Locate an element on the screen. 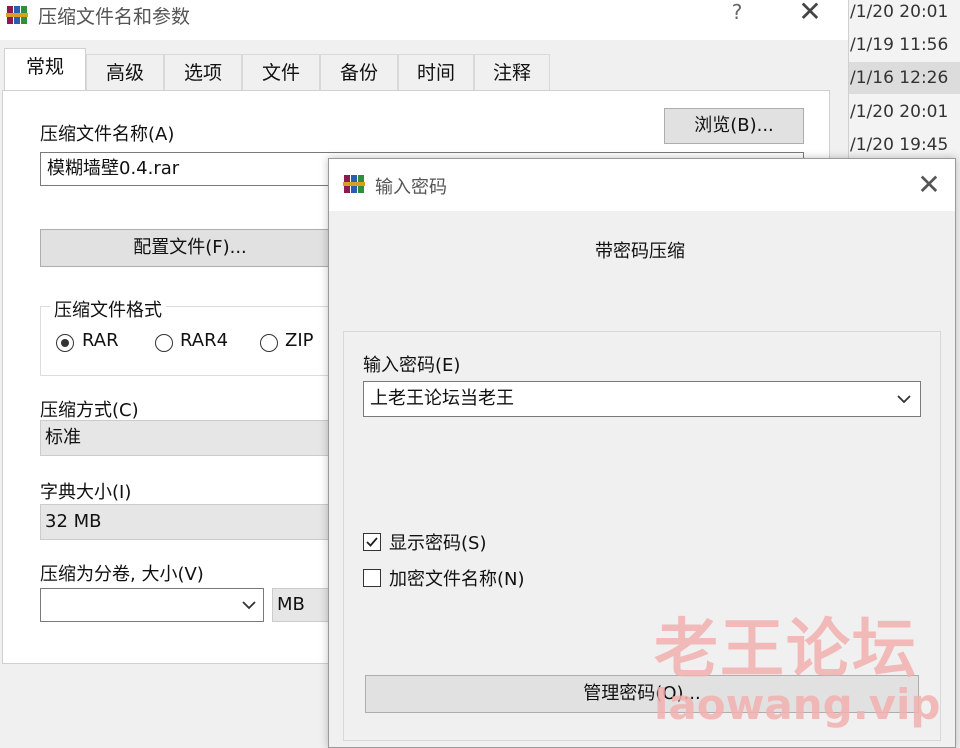 This screenshot has height=748, width=960. tab-time: 时间 is located at coordinates (436, 72).